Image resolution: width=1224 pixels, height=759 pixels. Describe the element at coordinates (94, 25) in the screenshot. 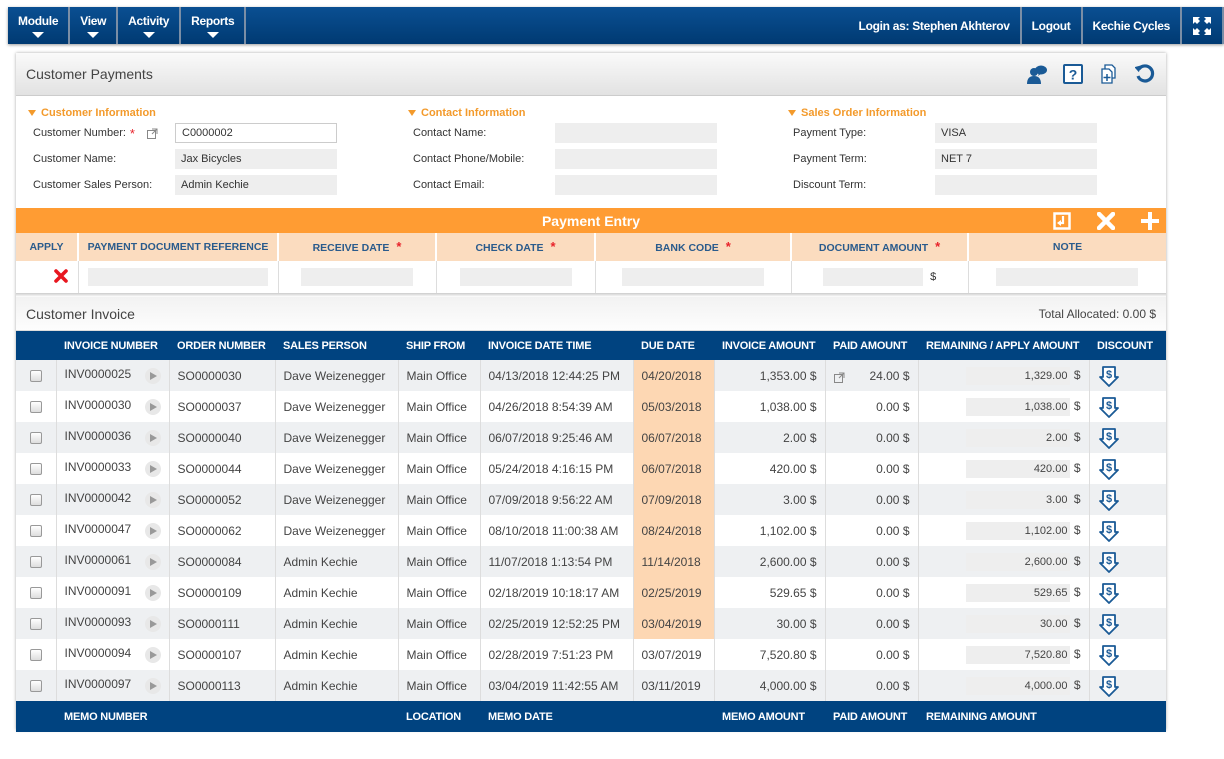

I see `menu-view: View` at that location.